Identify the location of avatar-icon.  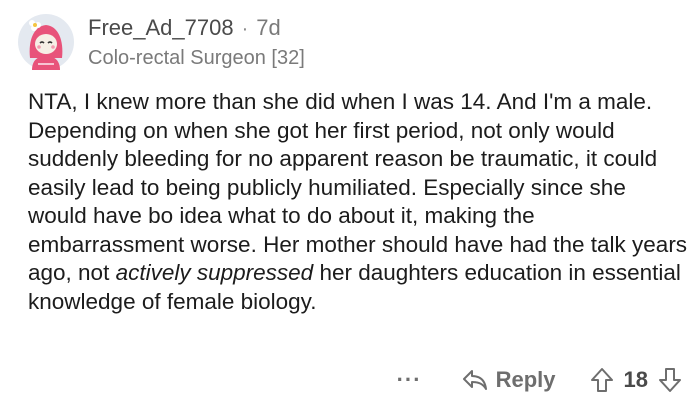
(46, 42).